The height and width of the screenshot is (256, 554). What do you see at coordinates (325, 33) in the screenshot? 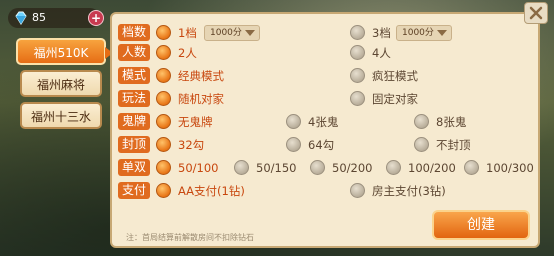
I see `row-rounds: 档数 1档 1000分 3档 1000分` at bounding box center [325, 33].